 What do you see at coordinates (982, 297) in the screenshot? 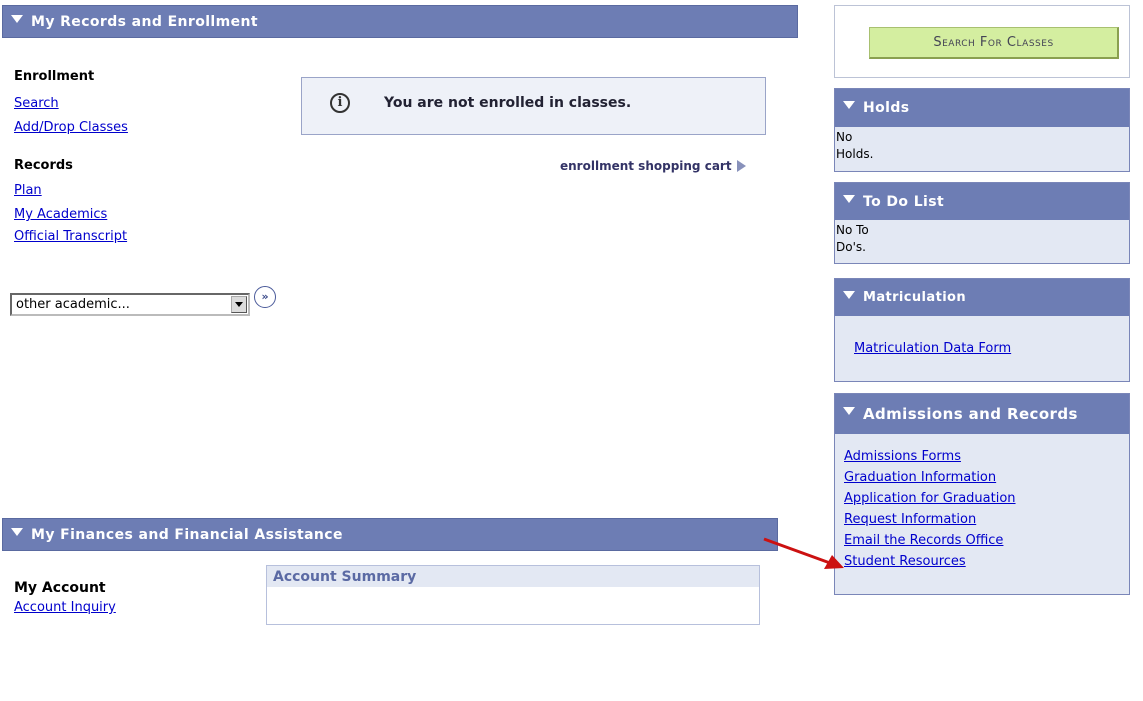
I see `matriculation-header: Matriculation` at bounding box center [982, 297].